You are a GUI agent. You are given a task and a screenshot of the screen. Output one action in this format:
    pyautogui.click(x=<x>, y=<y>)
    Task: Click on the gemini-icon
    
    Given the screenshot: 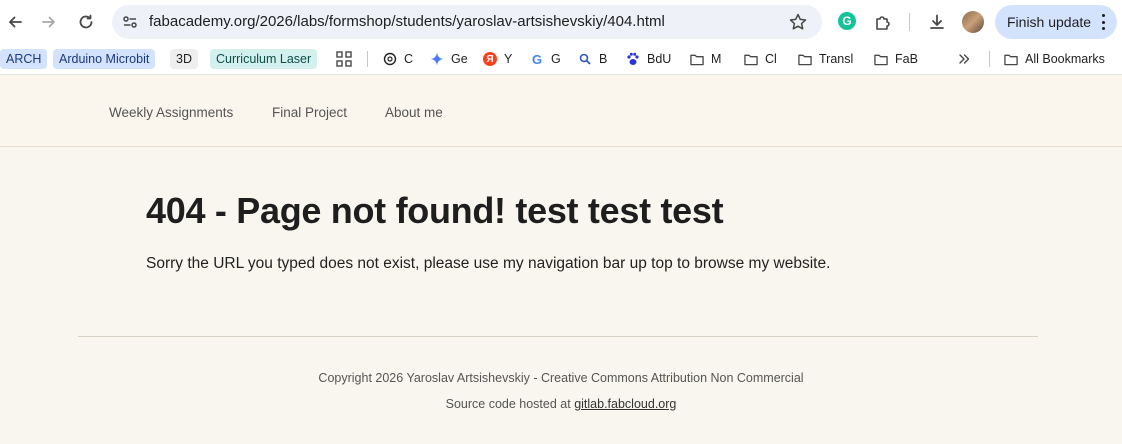 What is the action you would take?
    pyautogui.click(x=437, y=59)
    